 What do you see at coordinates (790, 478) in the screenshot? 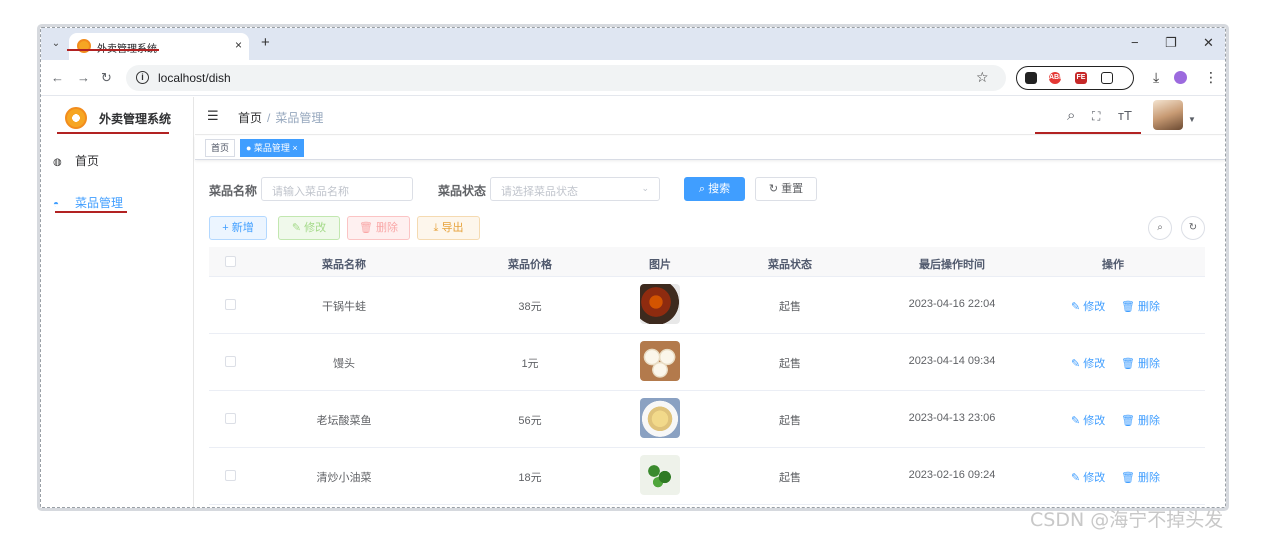
I see `dish-status-cell: 起售` at bounding box center [790, 478].